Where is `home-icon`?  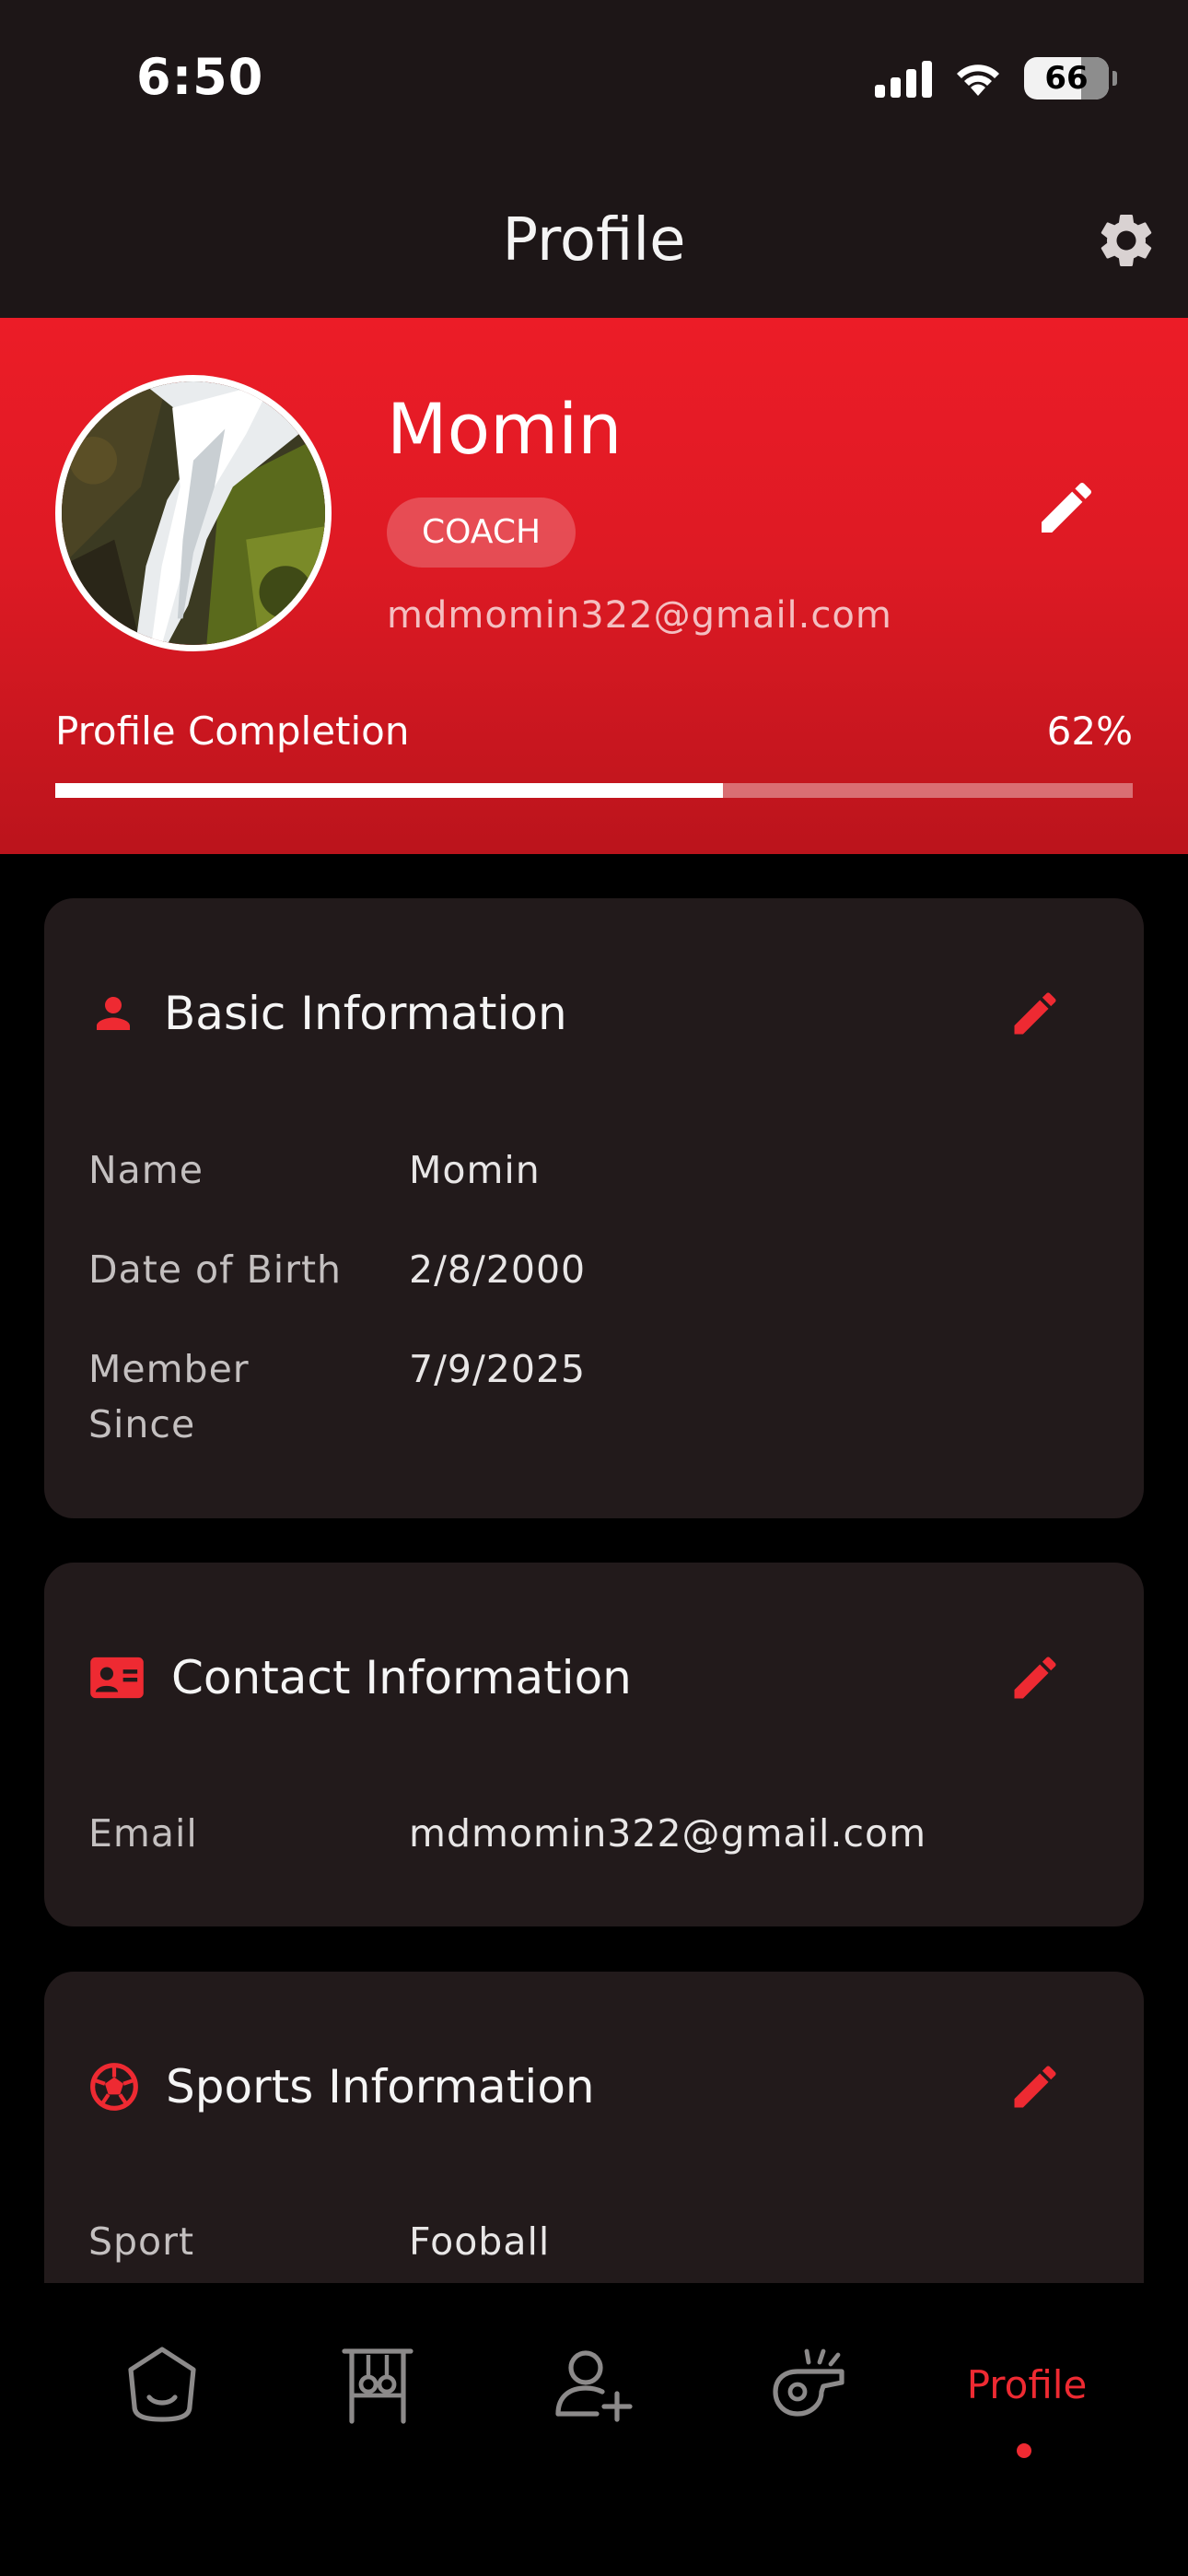 home-icon is located at coordinates (162, 2384).